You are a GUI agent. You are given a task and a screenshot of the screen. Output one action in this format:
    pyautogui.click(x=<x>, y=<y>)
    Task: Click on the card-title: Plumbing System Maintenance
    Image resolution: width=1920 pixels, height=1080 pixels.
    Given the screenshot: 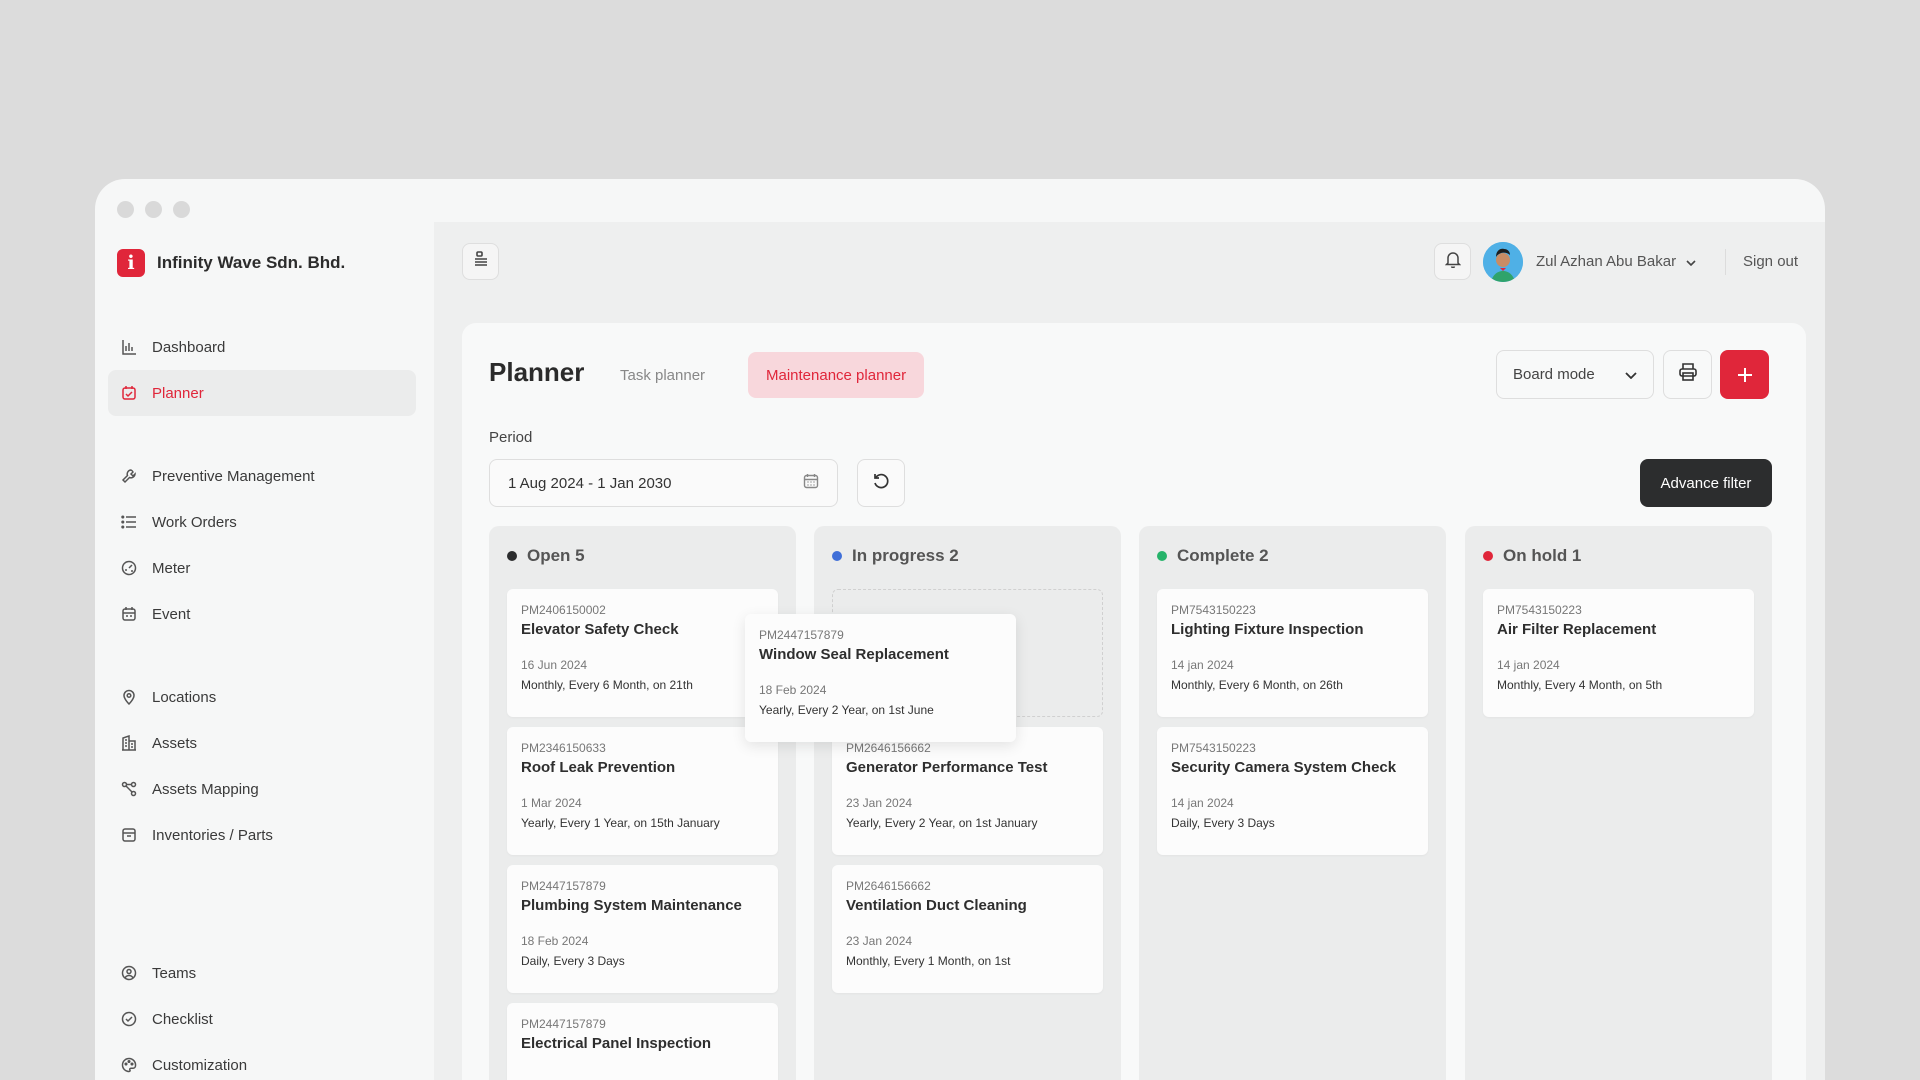 What is the action you would take?
    pyautogui.click(x=631, y=905)
    